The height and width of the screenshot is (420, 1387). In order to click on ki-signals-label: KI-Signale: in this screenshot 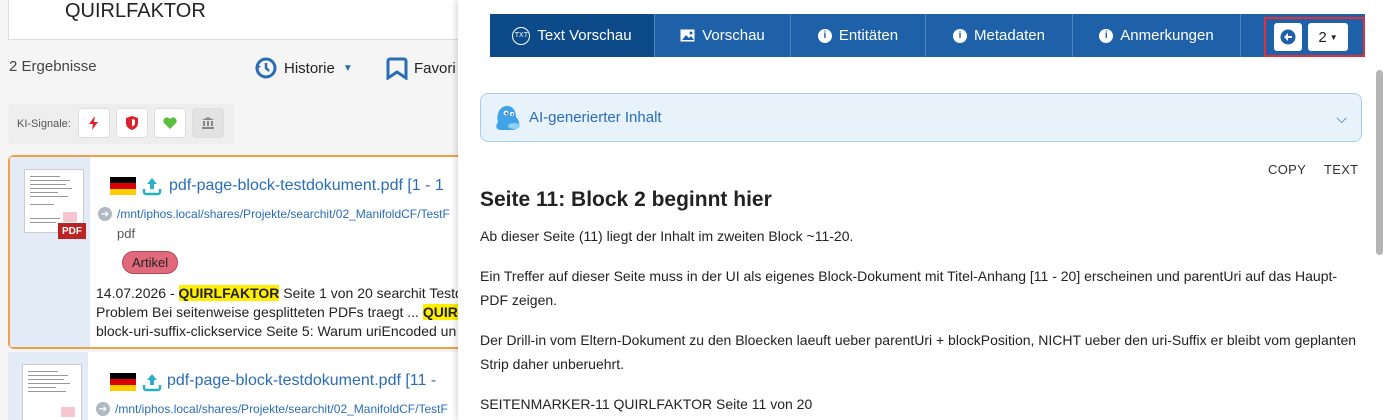, I will do `click(44, 124)`.